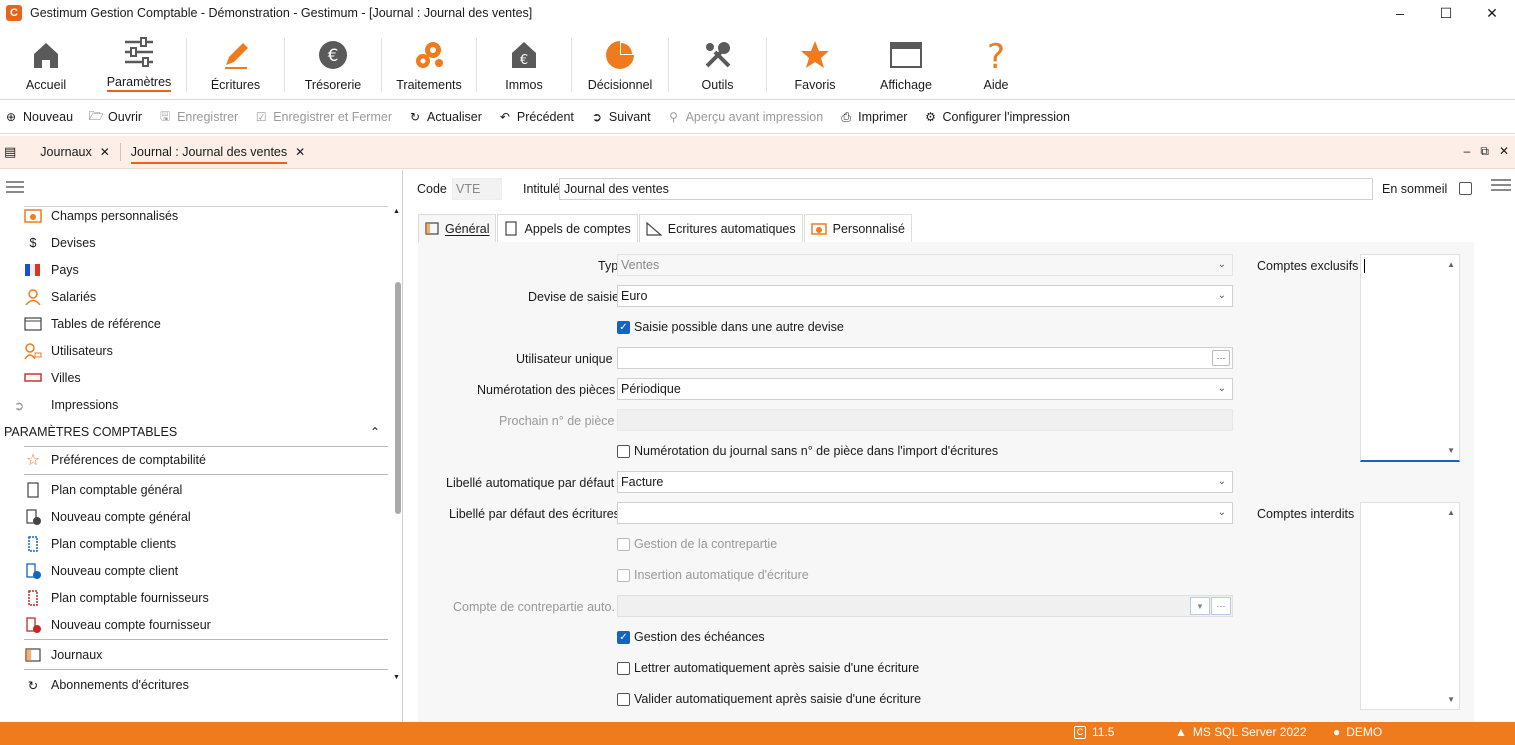 The width and height of the screenshot is (1515, 745). What do you see at coordinates (52, 378) in the screenshot?
I see `sidebar-item-villes: Villes` at bounding box center [52, 378].